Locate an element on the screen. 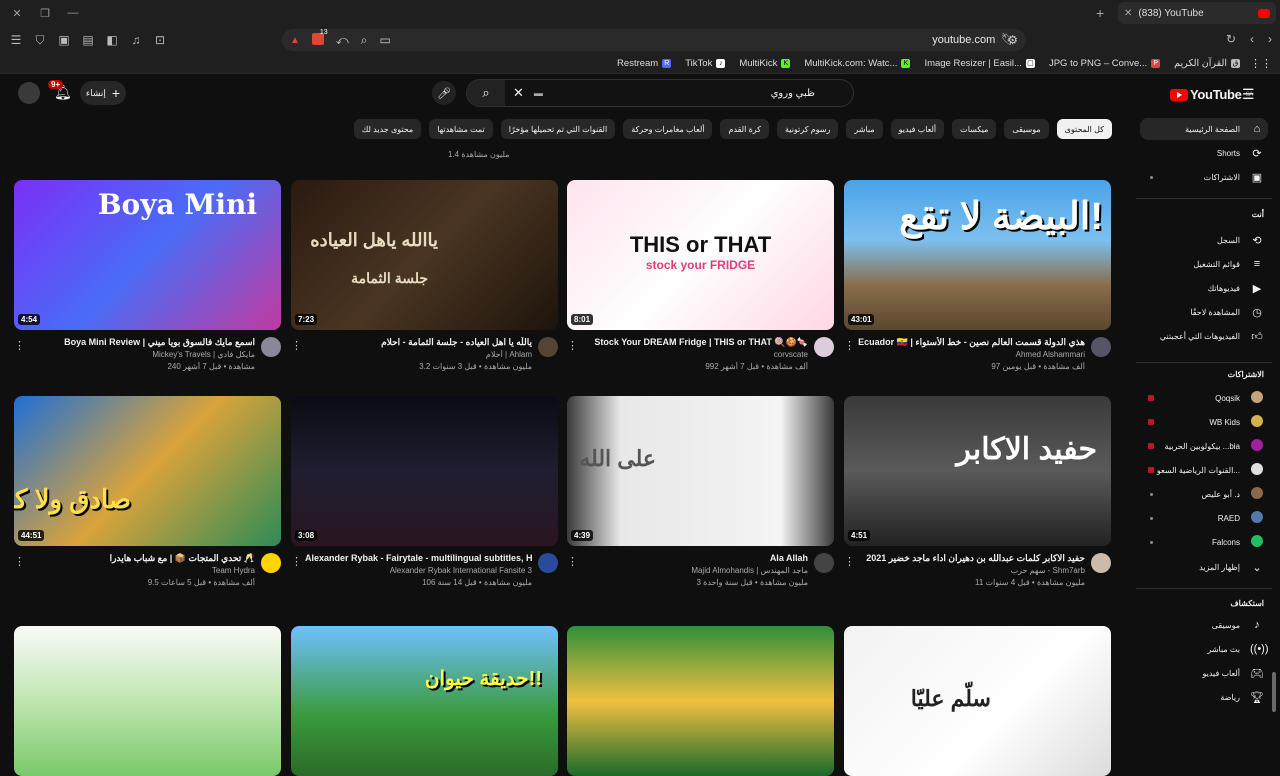 The width and height of the screenshot is (1280, 776). filter-chip: ألعاب فيديو is located at coordinates (917, 129).